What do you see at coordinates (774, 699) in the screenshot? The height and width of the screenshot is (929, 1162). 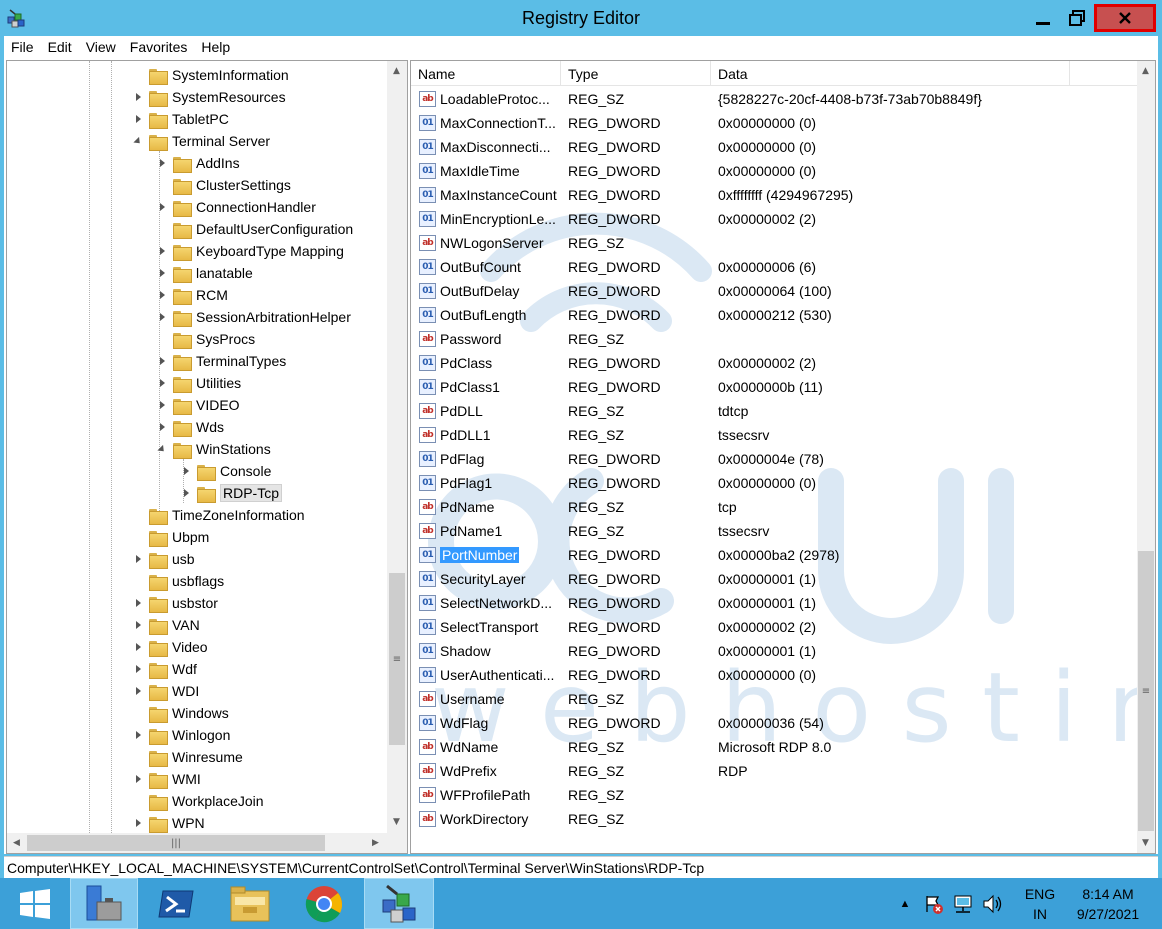 I see `registry-value-row: ab Username REG_SZ` at bounding box center [774, 699].